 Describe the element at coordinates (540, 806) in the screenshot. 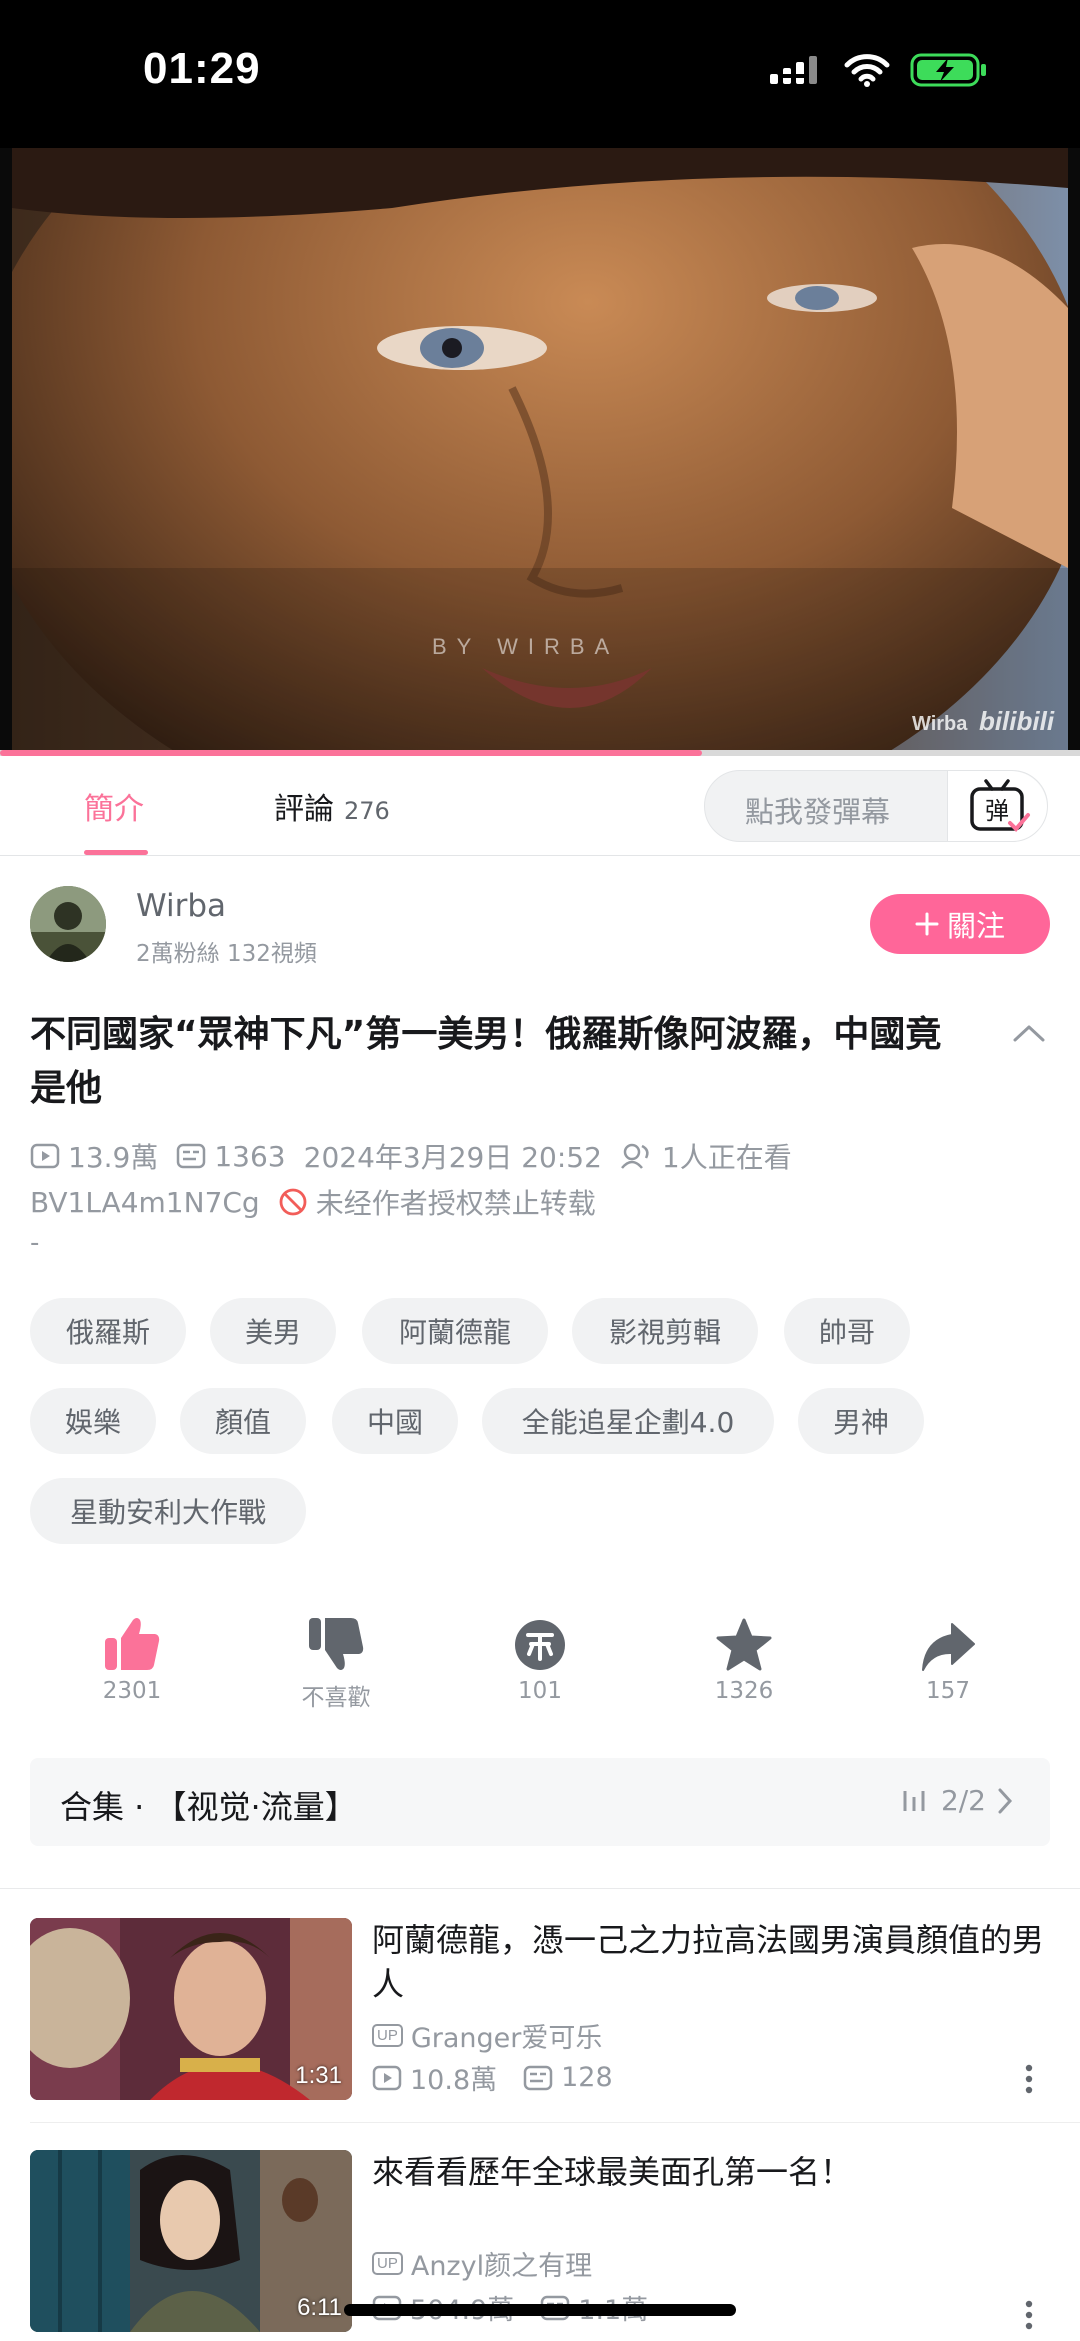

I see `tabs-row: 簡介 評論 276 點我發彈幕 弹` at that location.